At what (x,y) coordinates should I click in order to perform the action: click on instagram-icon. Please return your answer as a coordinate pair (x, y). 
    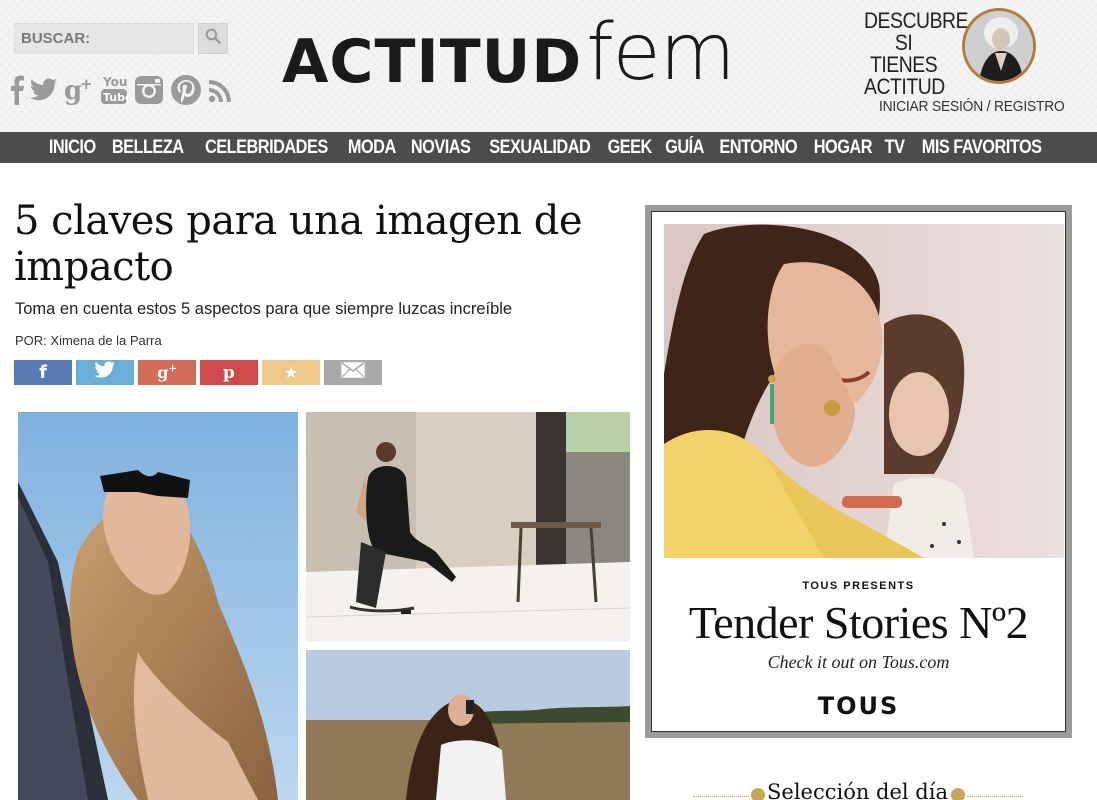
    Looking at the image, I should click on (149, 90).